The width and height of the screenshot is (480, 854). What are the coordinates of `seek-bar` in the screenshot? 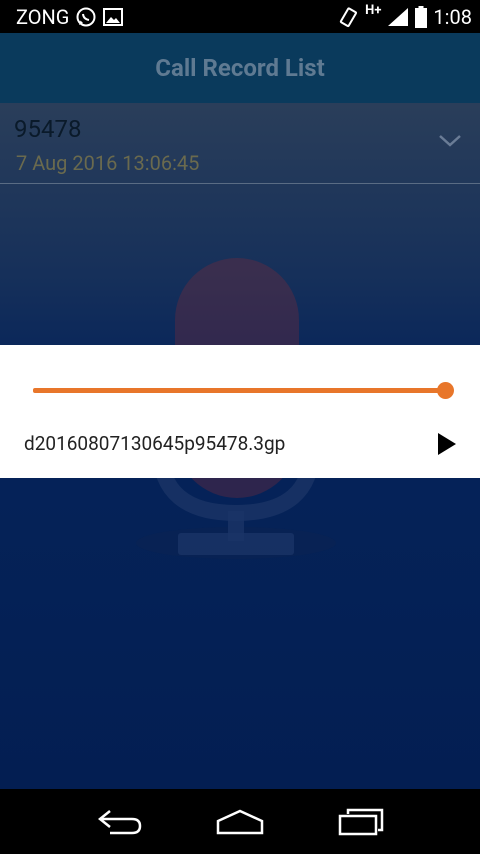 It's located at (239, 390).